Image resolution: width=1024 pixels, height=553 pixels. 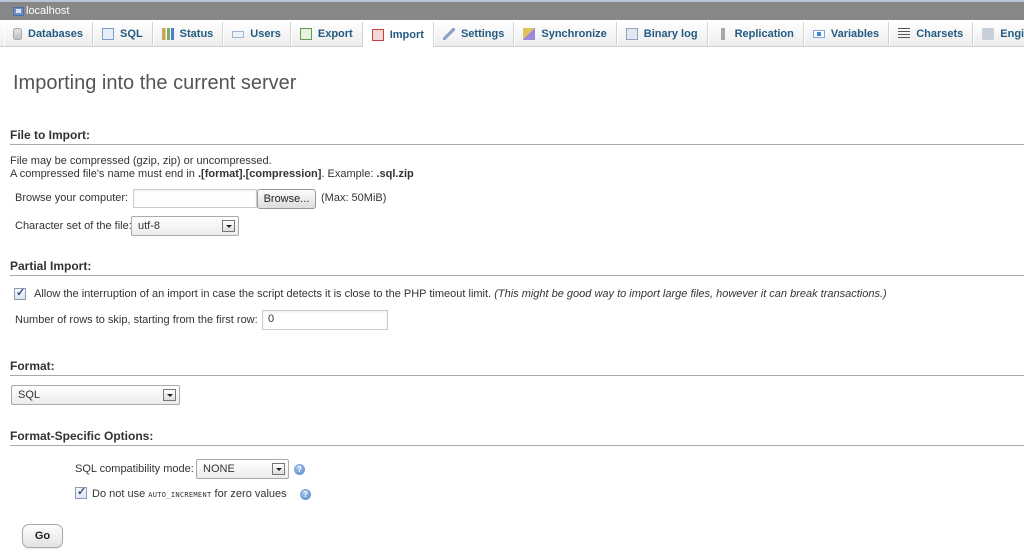 I want to click on tab-label: Engines, so click(x=1012, y=34).